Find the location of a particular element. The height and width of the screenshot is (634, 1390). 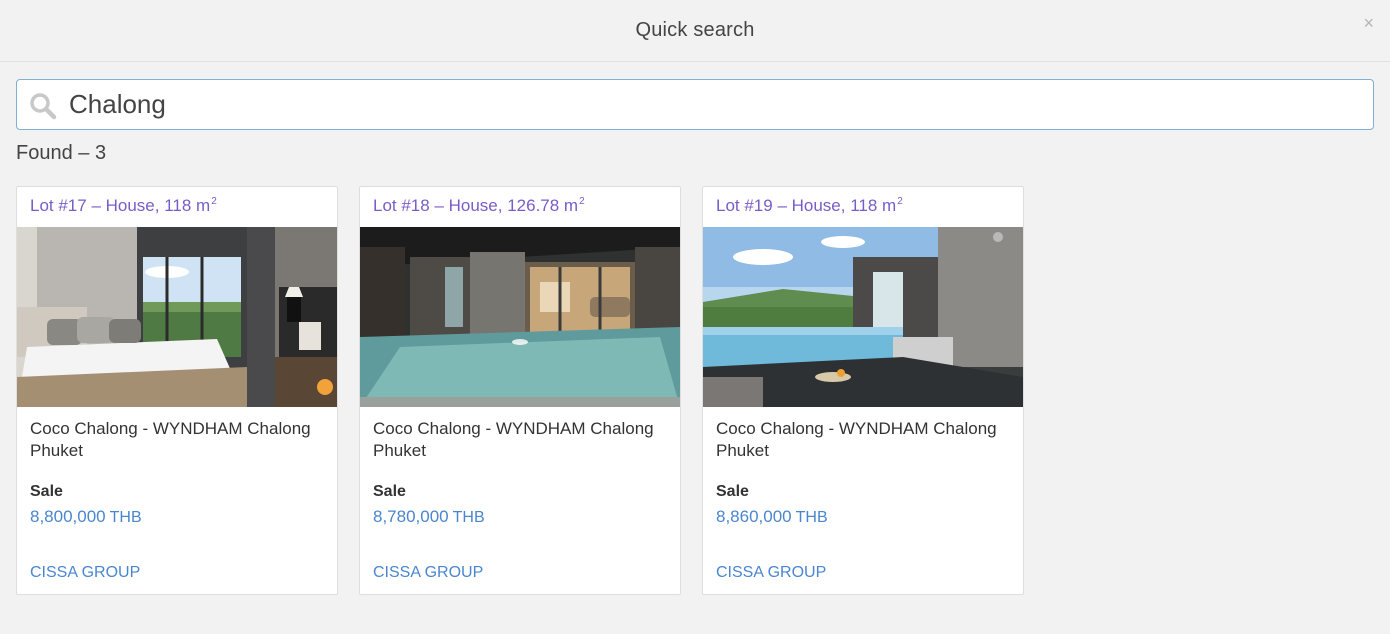

price: 8,780,000 THB is located at coordinates (429, 517).